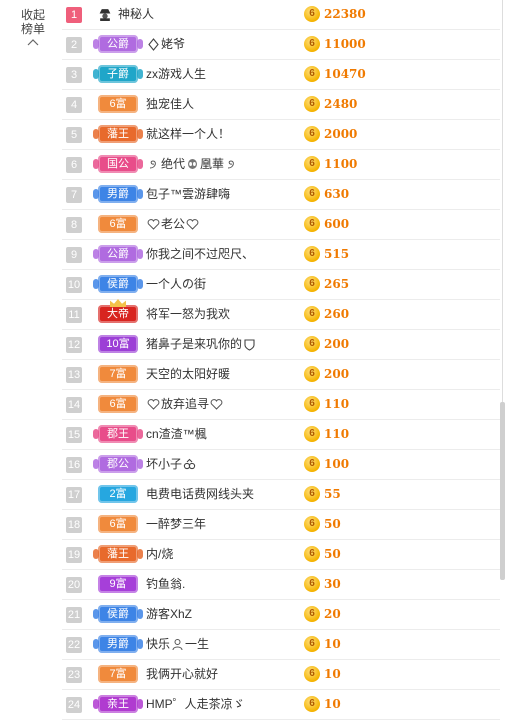 The width and height of the screenshot is (508, 720). What do you see at coordinates (281, 165) in the screenshot?
I see `ranking-row: 6 国公 绝代 凰華 6 1100` at bounding box center [281, 165].